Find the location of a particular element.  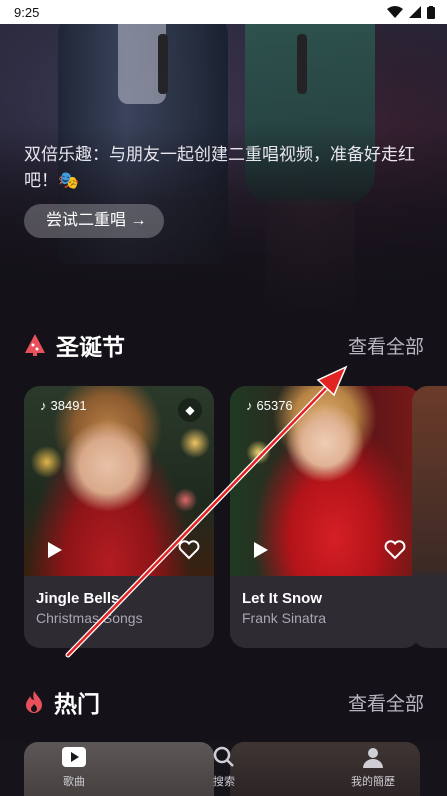

section-title-christmas: 圣诞节 is located at coordinates (90, 347).